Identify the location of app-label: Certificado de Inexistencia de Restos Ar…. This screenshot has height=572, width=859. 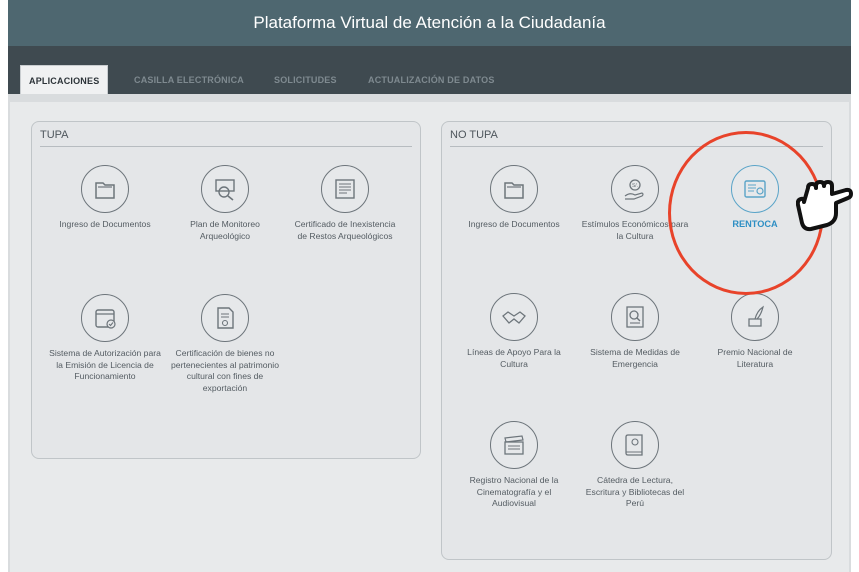
(345, 230).